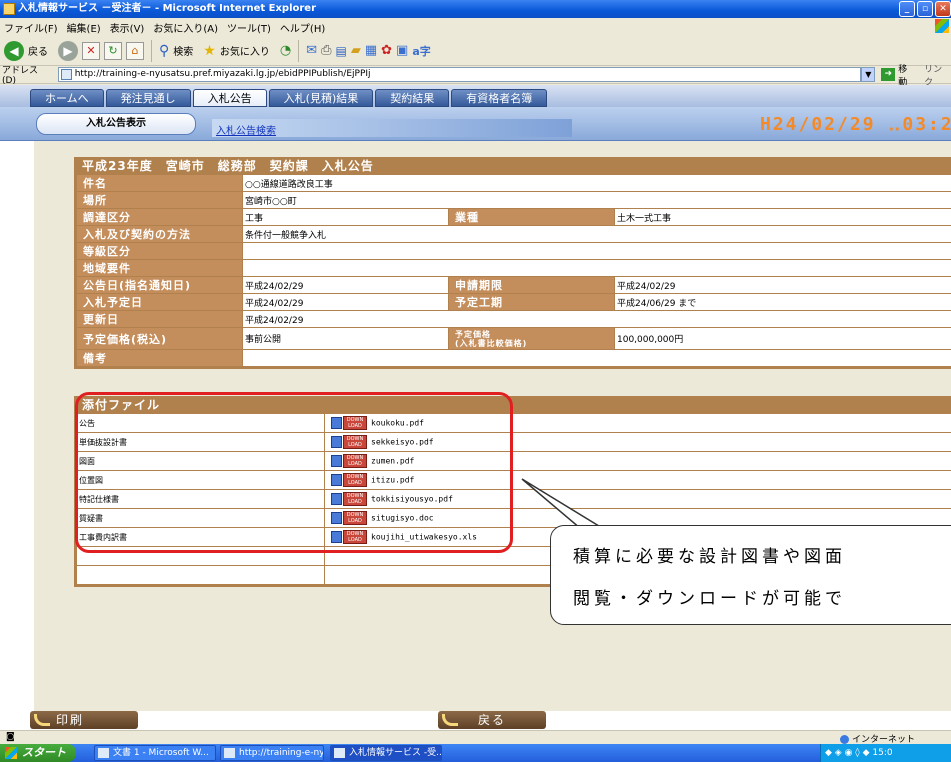 The width and height of the screenshot is (951, 762). Describe the element at coordinates (340, 51) in the screenshot. I see `edit-icon: ▤` at that location.